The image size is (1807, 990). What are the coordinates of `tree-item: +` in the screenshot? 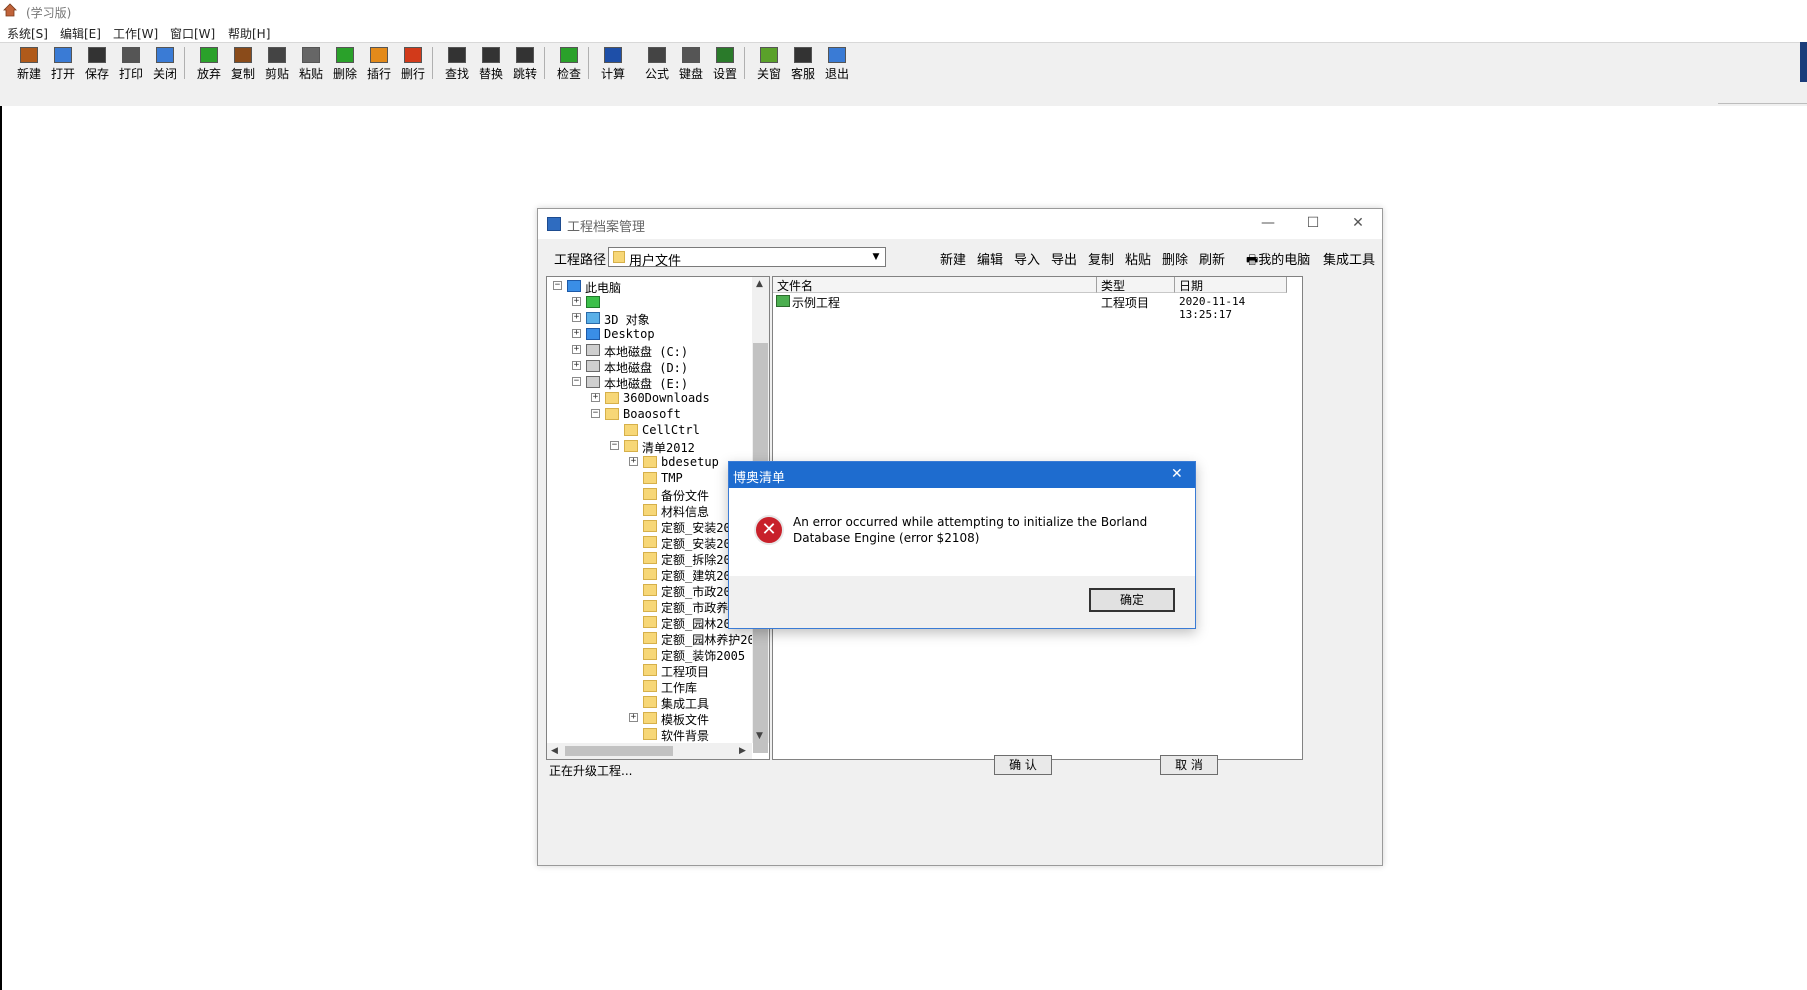 It's located at (649, 303).